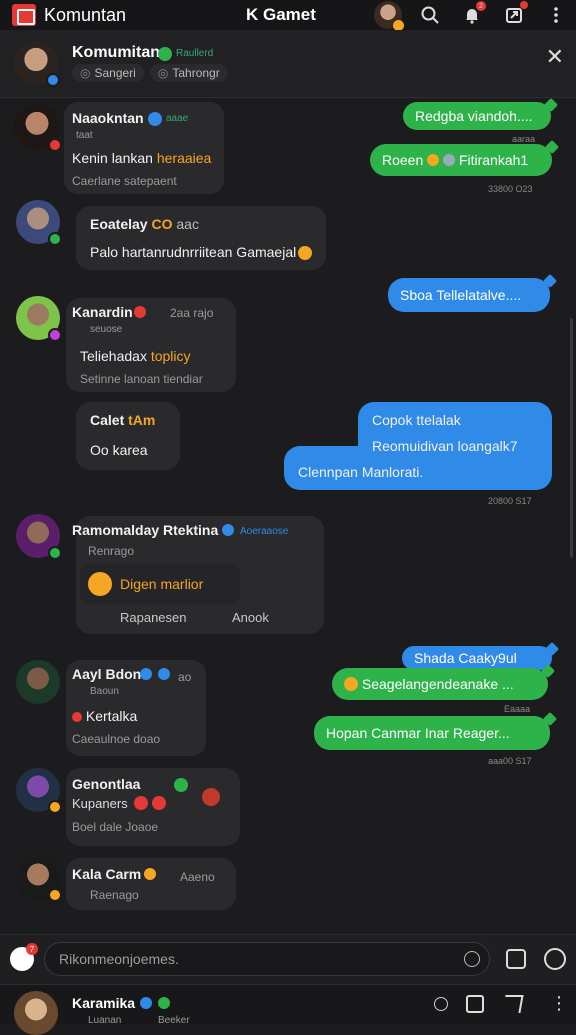 The height and width of the screenshot is (1035, 576). What do you see at coordinates (197, 877) in the screenshot?
I see `sender-tag: Aaeno` at bounding box center [197, 877].